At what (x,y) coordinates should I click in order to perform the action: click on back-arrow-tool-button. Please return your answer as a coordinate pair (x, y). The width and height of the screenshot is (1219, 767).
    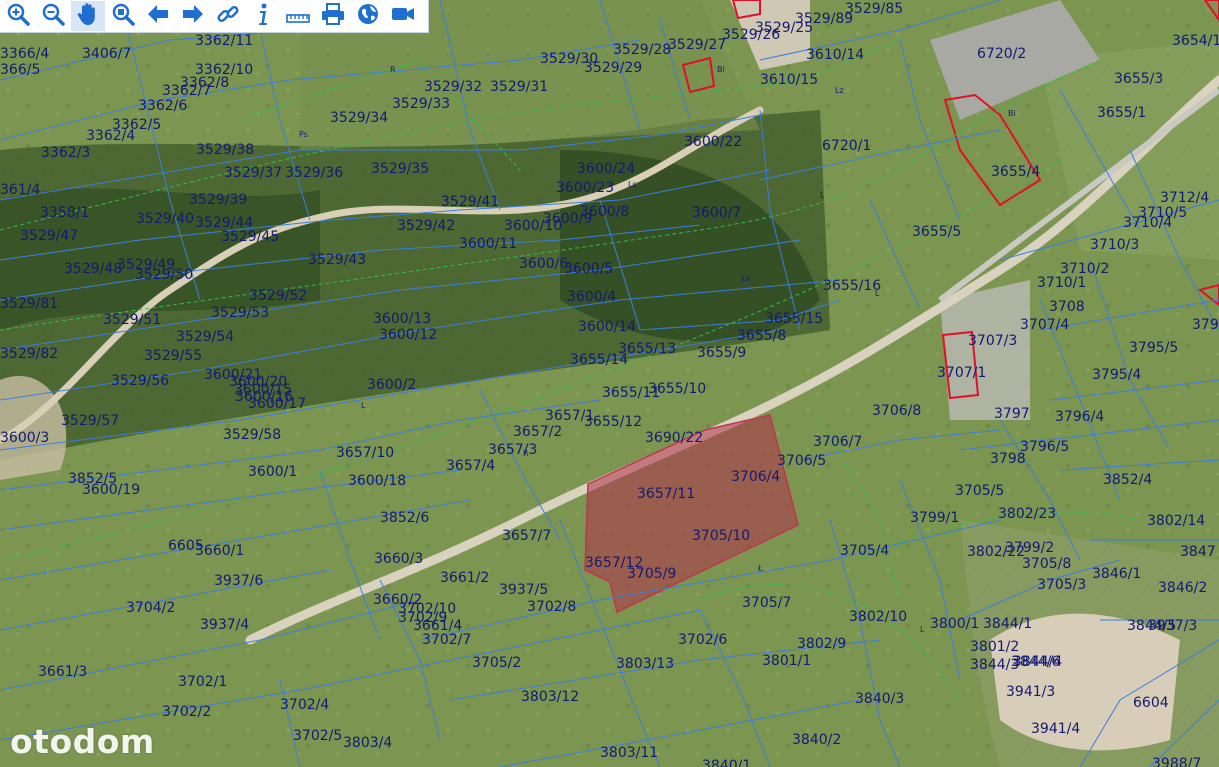
    Looking at the image, I should click on (158, 16).